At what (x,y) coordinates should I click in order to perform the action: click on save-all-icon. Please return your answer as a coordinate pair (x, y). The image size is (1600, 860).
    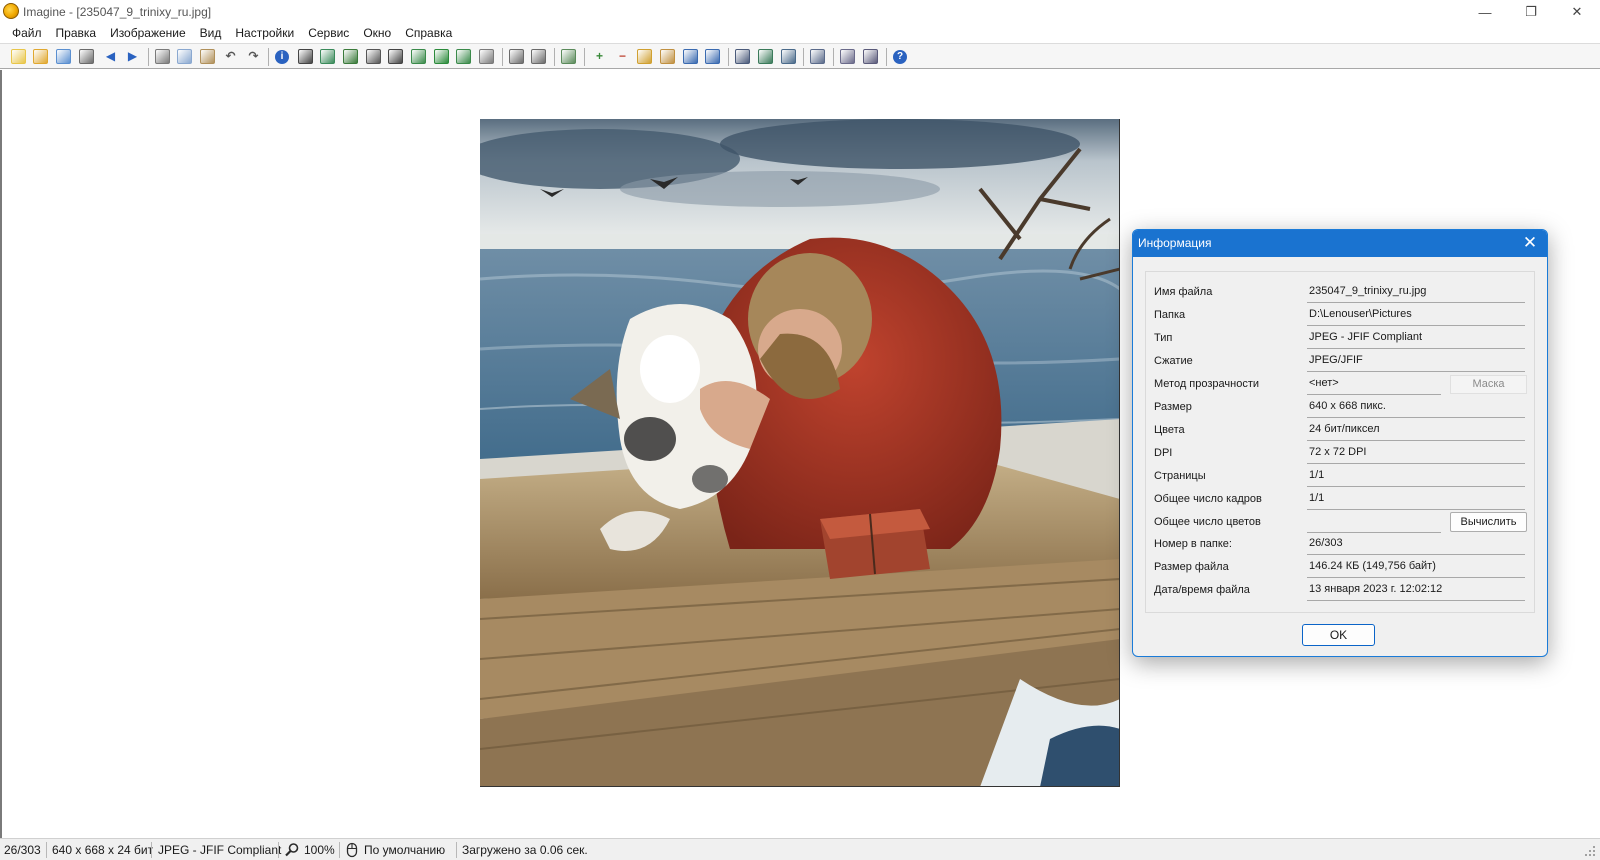
    Looking at the image, I should click on (63, 56).